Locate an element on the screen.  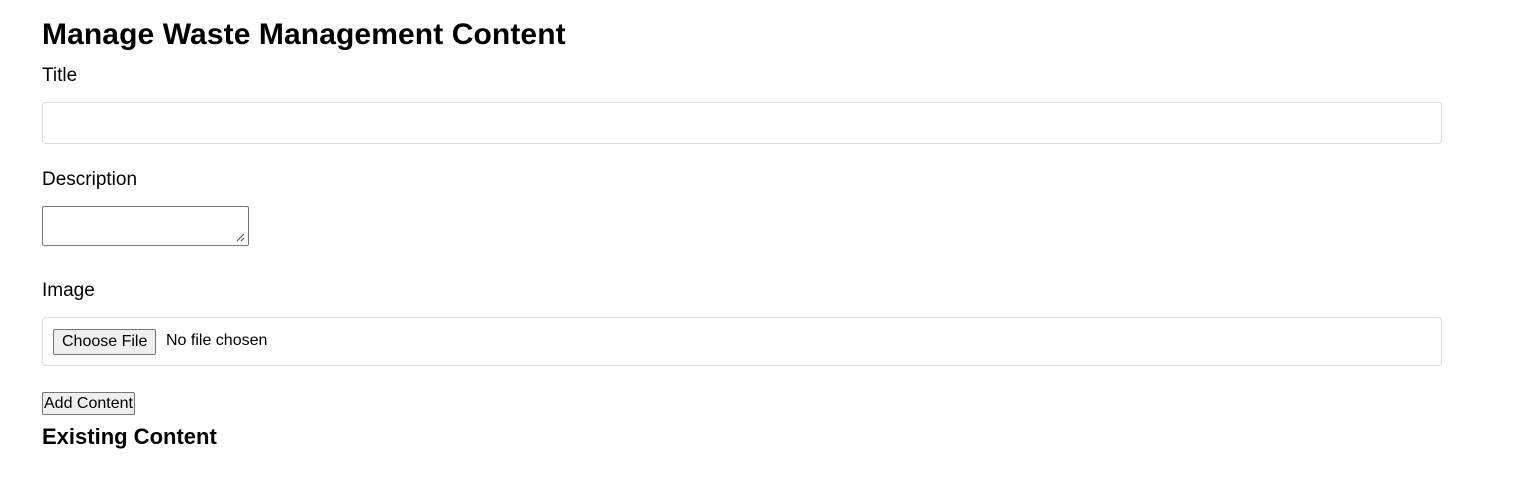
add-content-button: Add Content is located at coordinates (88, 403).